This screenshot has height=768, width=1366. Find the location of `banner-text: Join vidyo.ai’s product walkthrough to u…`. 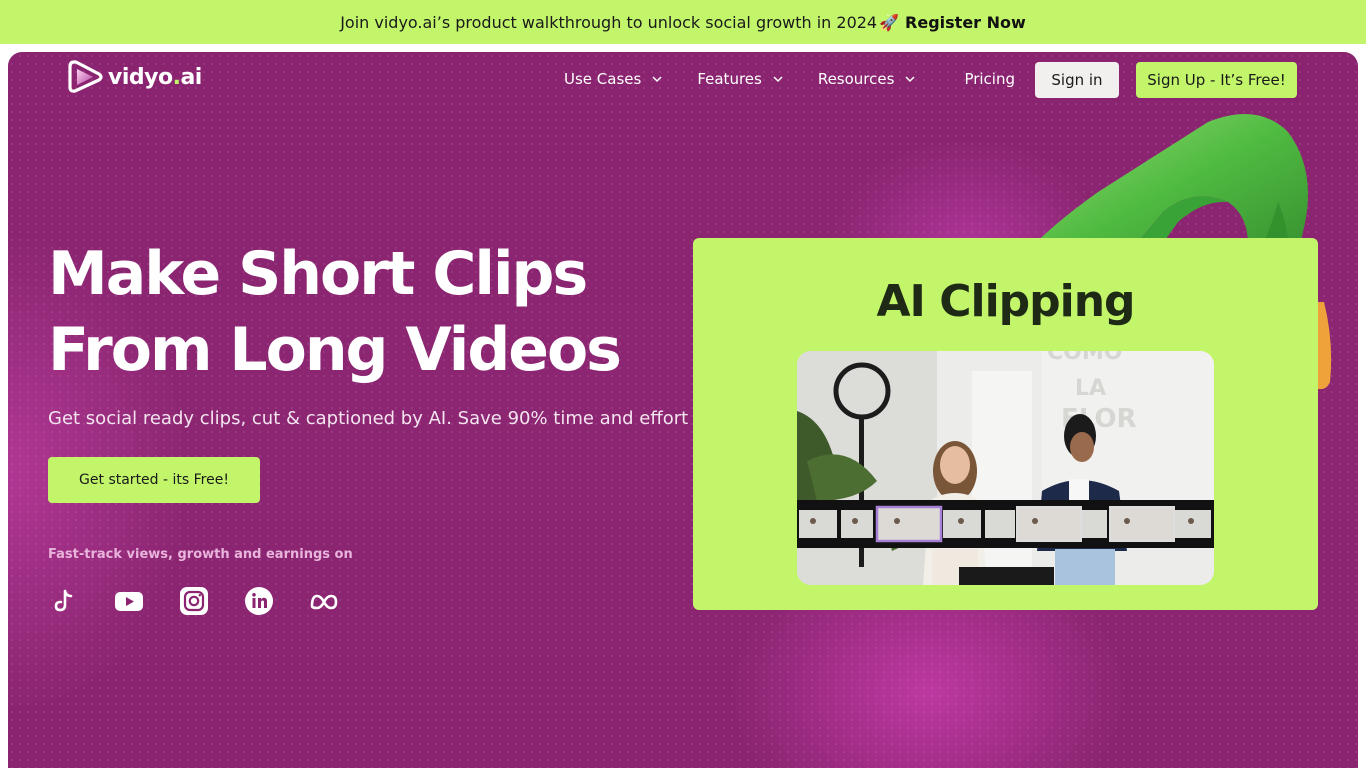

banner-text: Join vidyo.ai’s product walkthrough to u… is located at coordinates (609, 22).